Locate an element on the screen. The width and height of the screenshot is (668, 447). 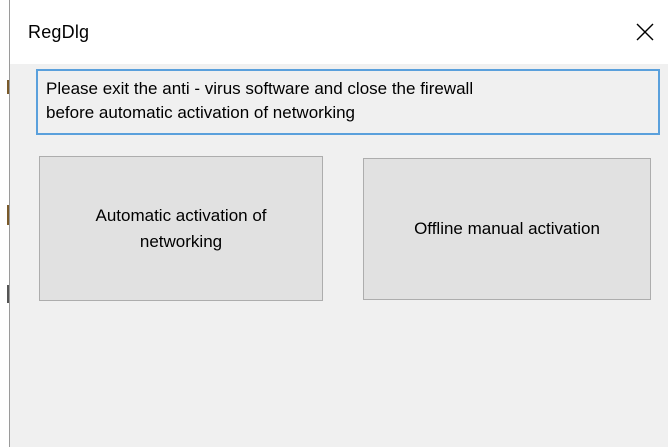
background-window-edge is located at coordinates (4, 223).